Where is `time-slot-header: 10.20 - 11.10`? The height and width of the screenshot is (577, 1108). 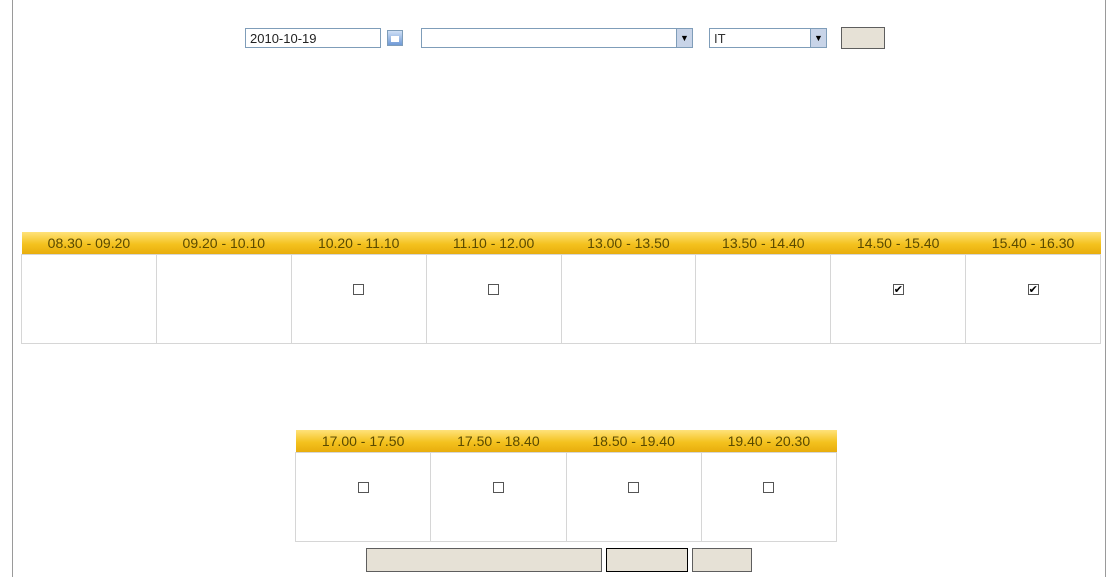 time-slot-header: 10.20 - 11.10 is located at coordinates (359, 243).